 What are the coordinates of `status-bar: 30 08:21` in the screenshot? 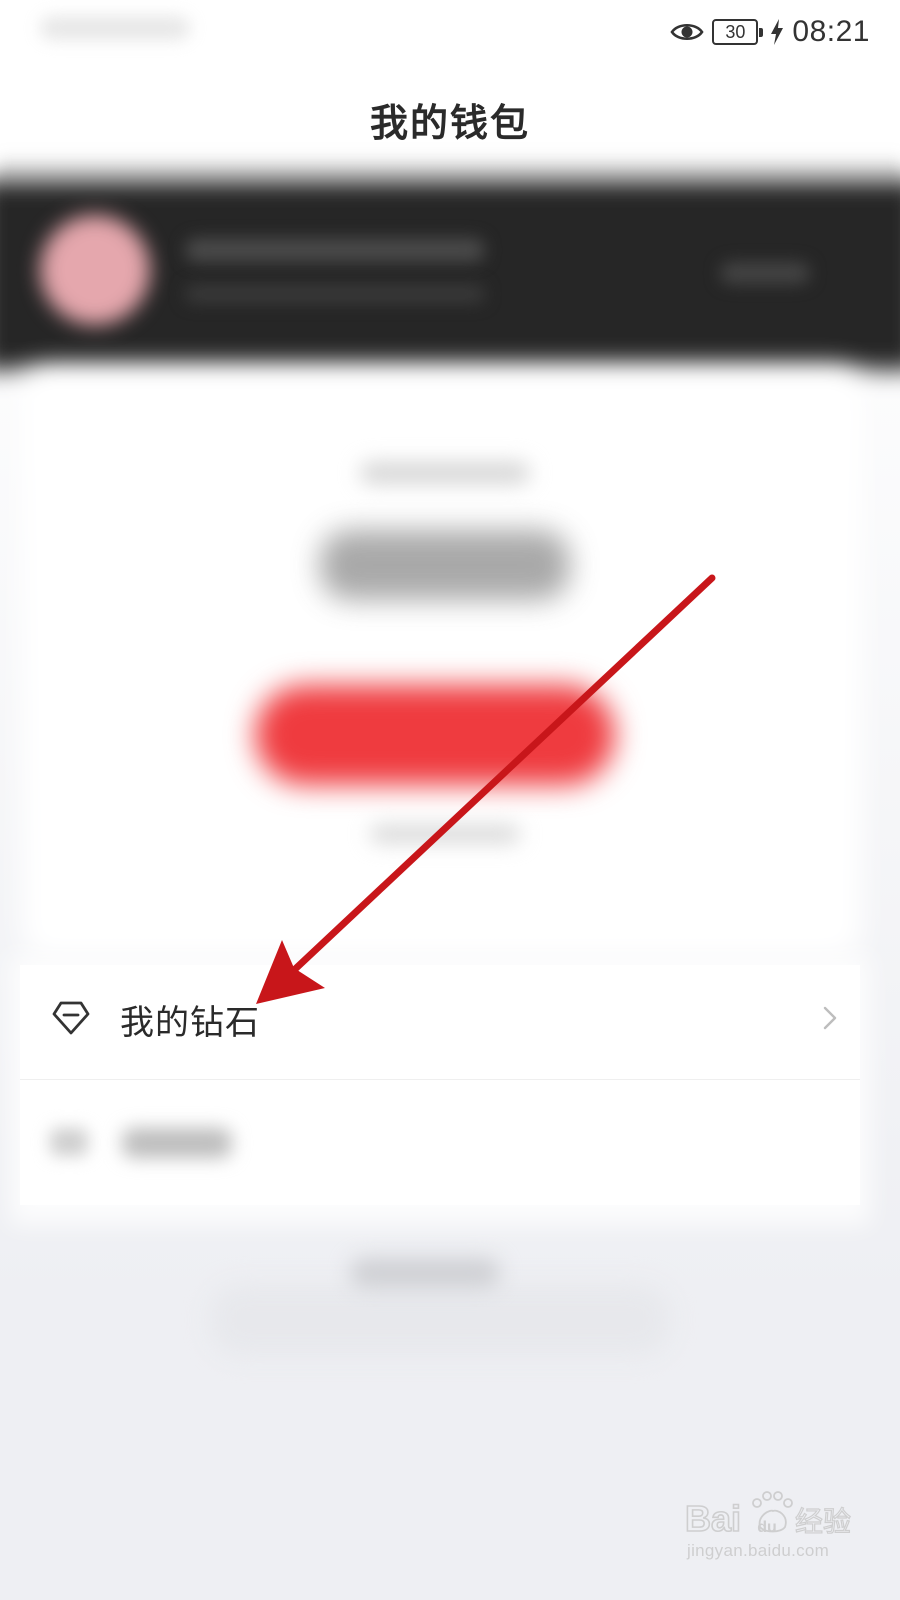 It's located at (450, 32).